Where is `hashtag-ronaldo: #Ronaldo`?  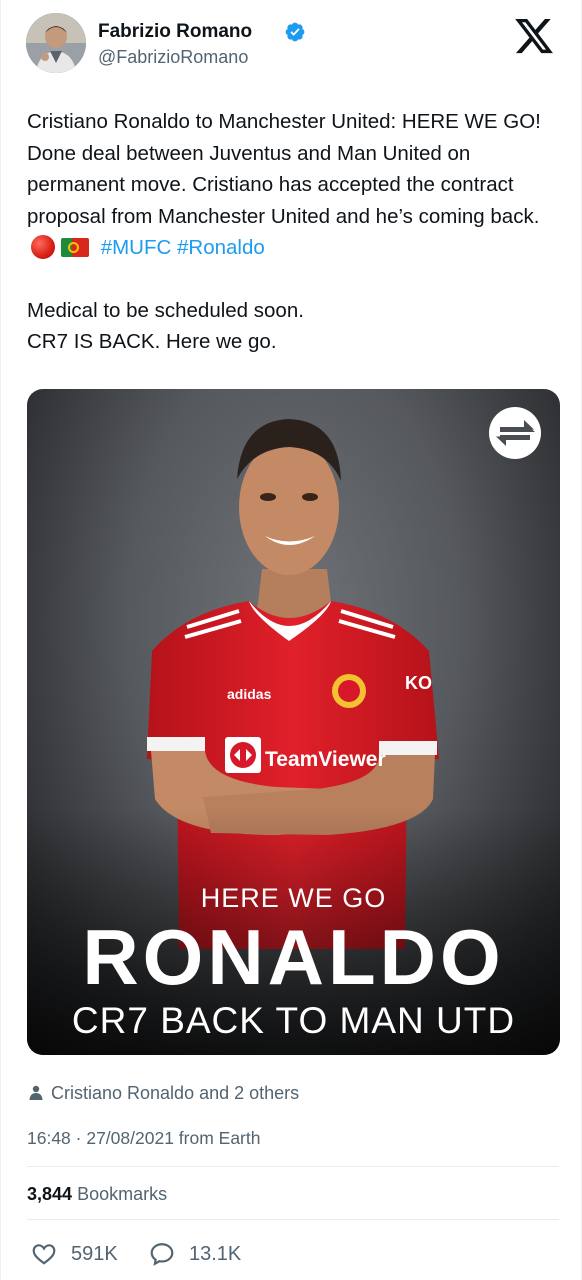 hashtag-ronaldo: #Ronaldo is located at coordinates (221, 247).